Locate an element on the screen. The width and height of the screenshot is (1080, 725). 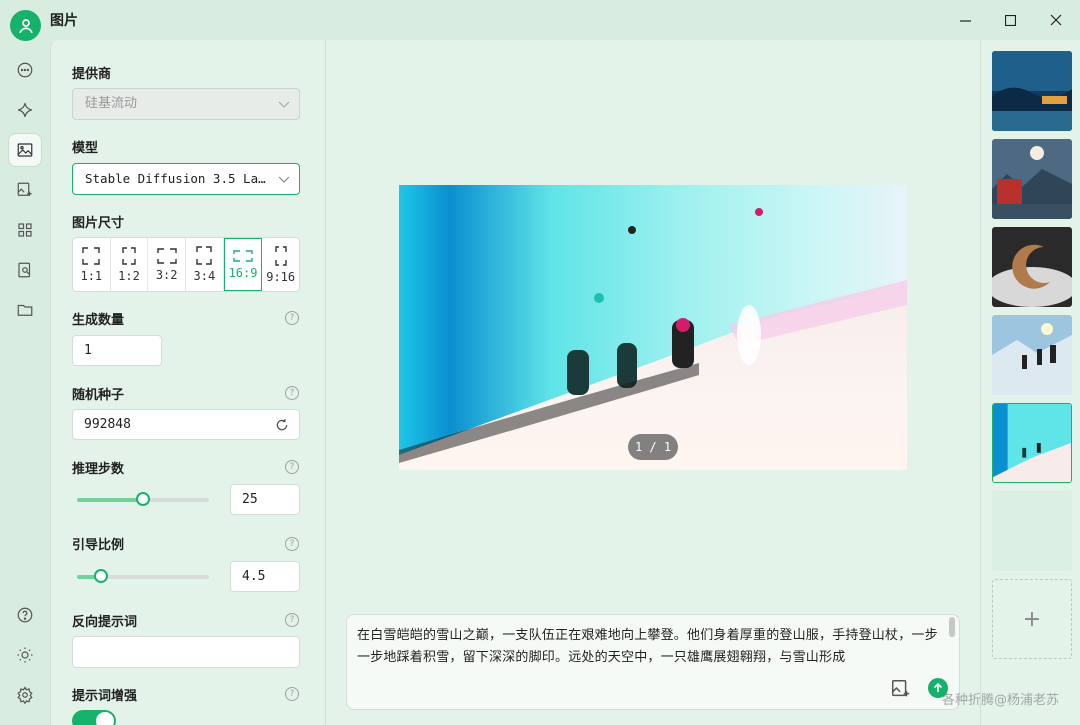
history-thumbnail-selected is located at coordinates (1032, 443).